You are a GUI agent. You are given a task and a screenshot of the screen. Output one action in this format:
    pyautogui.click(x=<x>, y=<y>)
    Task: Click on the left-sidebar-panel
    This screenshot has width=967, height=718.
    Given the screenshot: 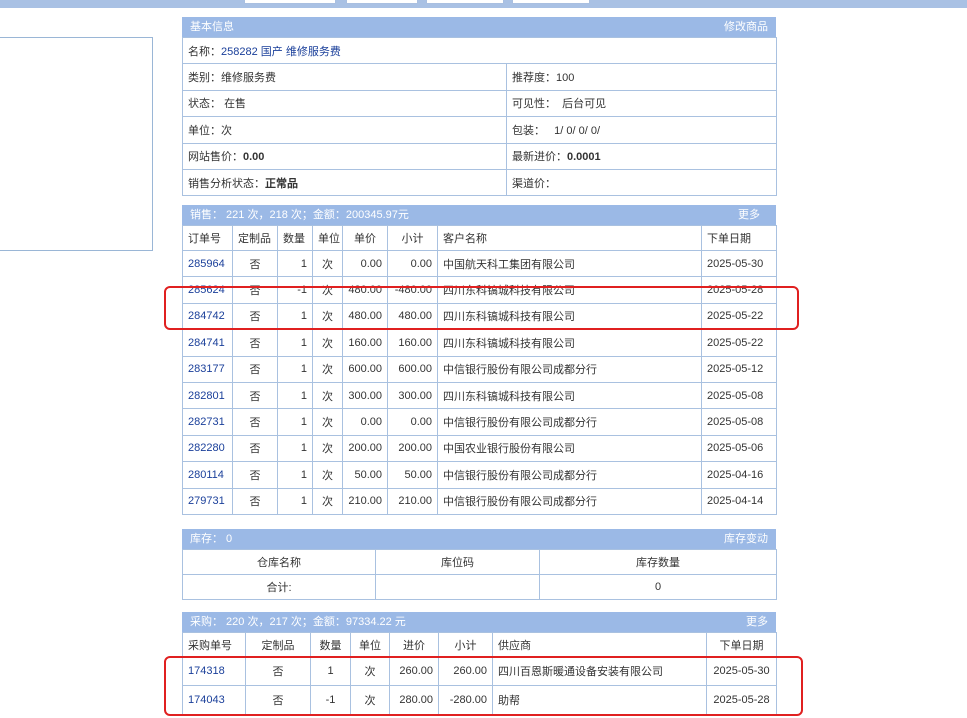 What is the action you would take?
    pyautogui.click(x=76, y=144)
    